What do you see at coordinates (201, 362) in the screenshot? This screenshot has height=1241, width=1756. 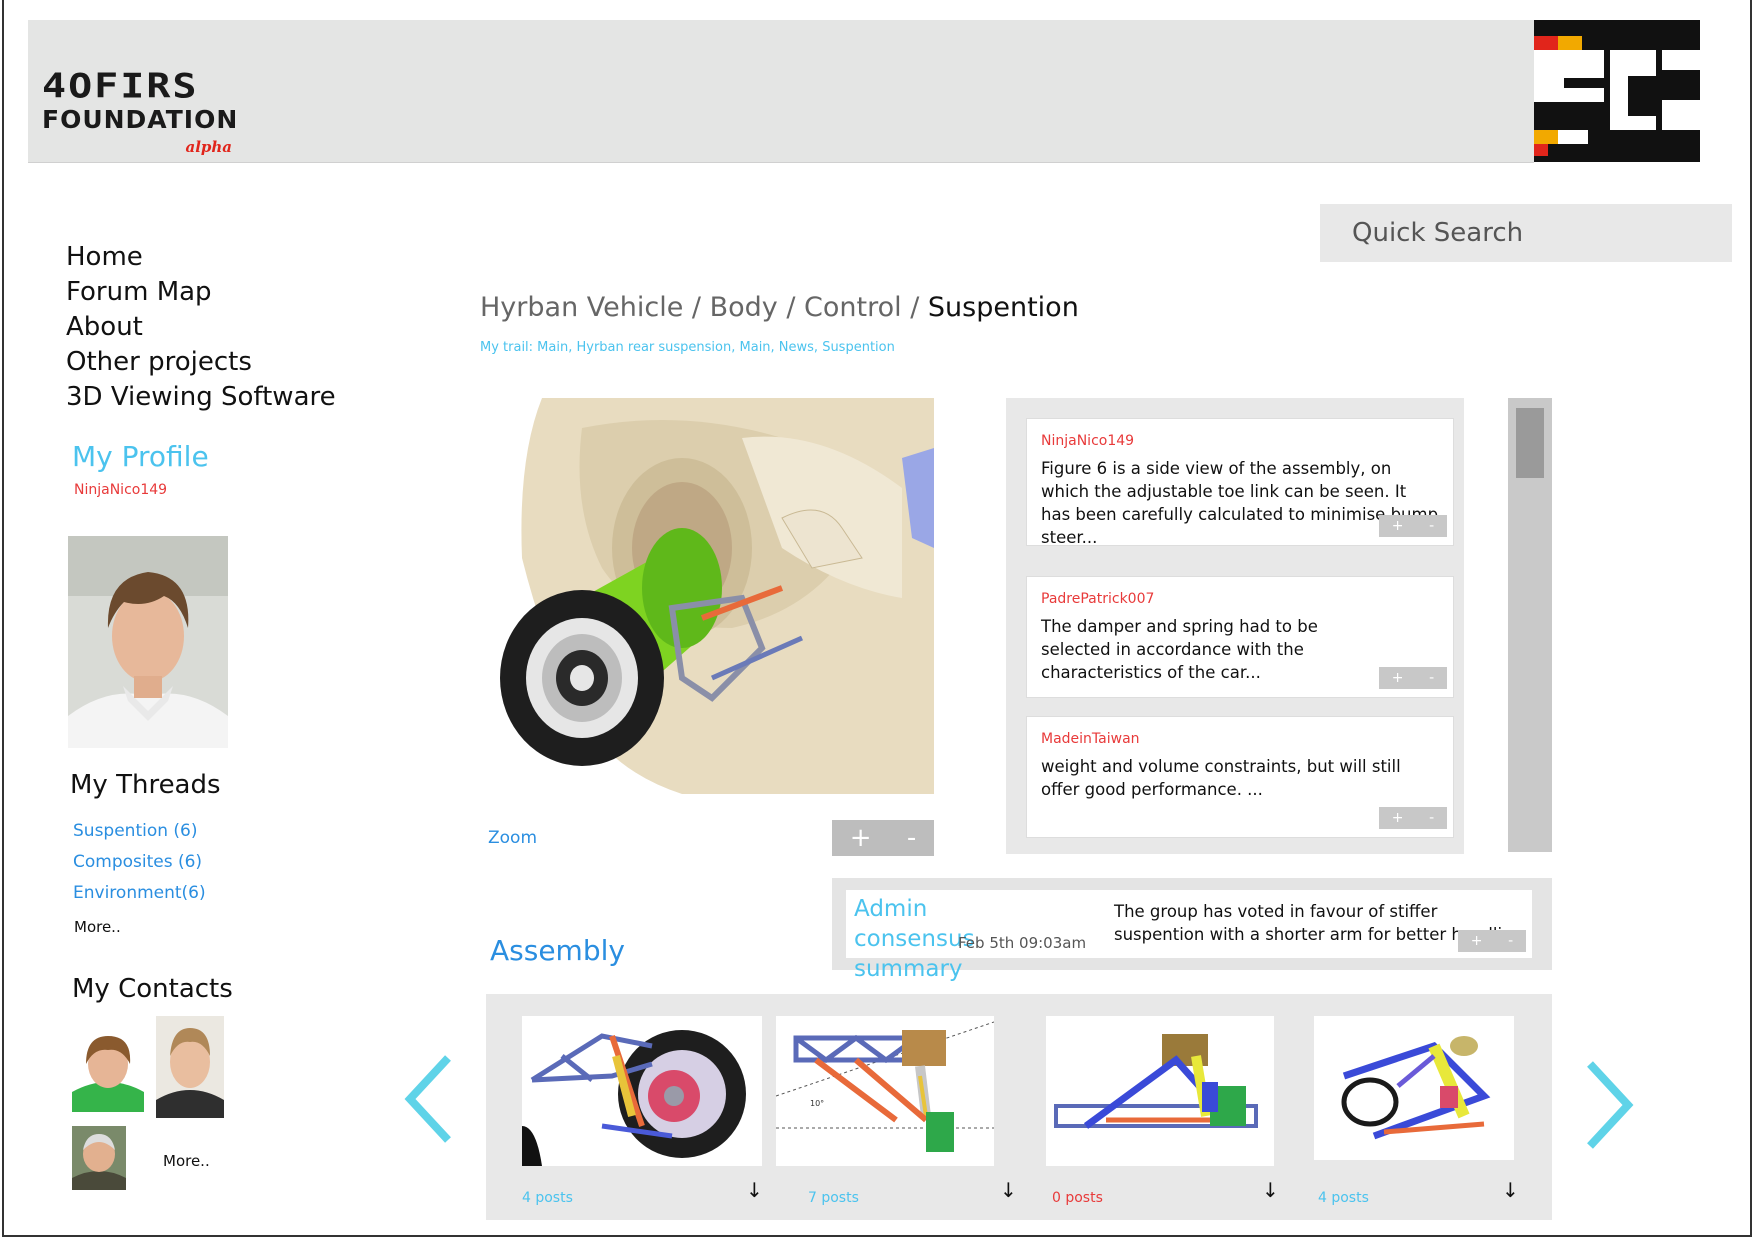 I see `nav-other-projects: Other projects` at bounding box center [201, 362].